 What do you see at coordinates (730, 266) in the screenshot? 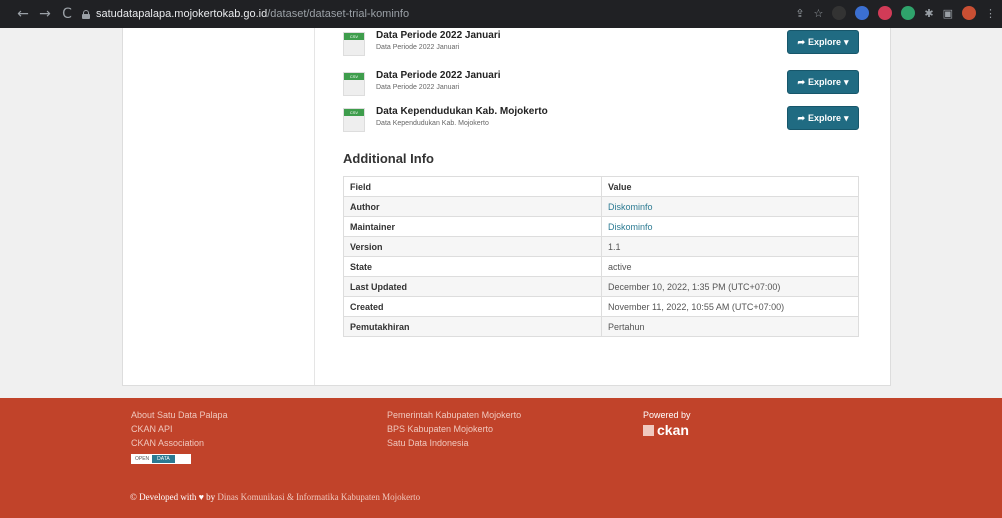
I see `value-cell: active` at bounding box center [730, 266].